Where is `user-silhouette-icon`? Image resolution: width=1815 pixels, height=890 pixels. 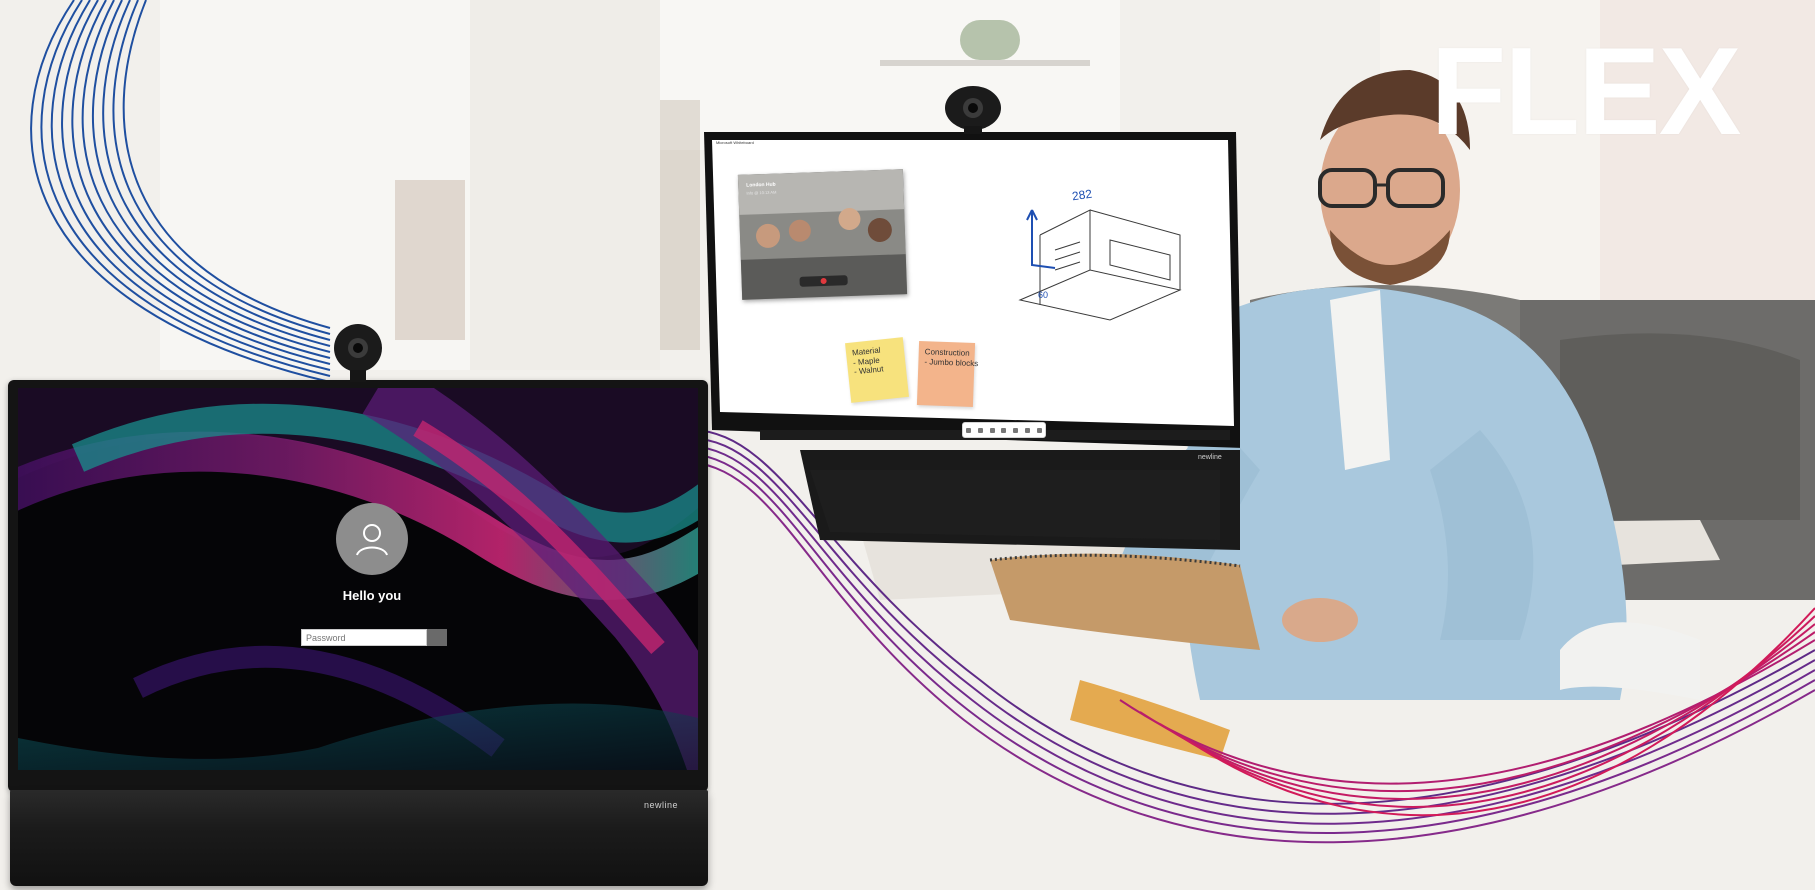 user-silhouette-icon is located at coordinates (372, 540).